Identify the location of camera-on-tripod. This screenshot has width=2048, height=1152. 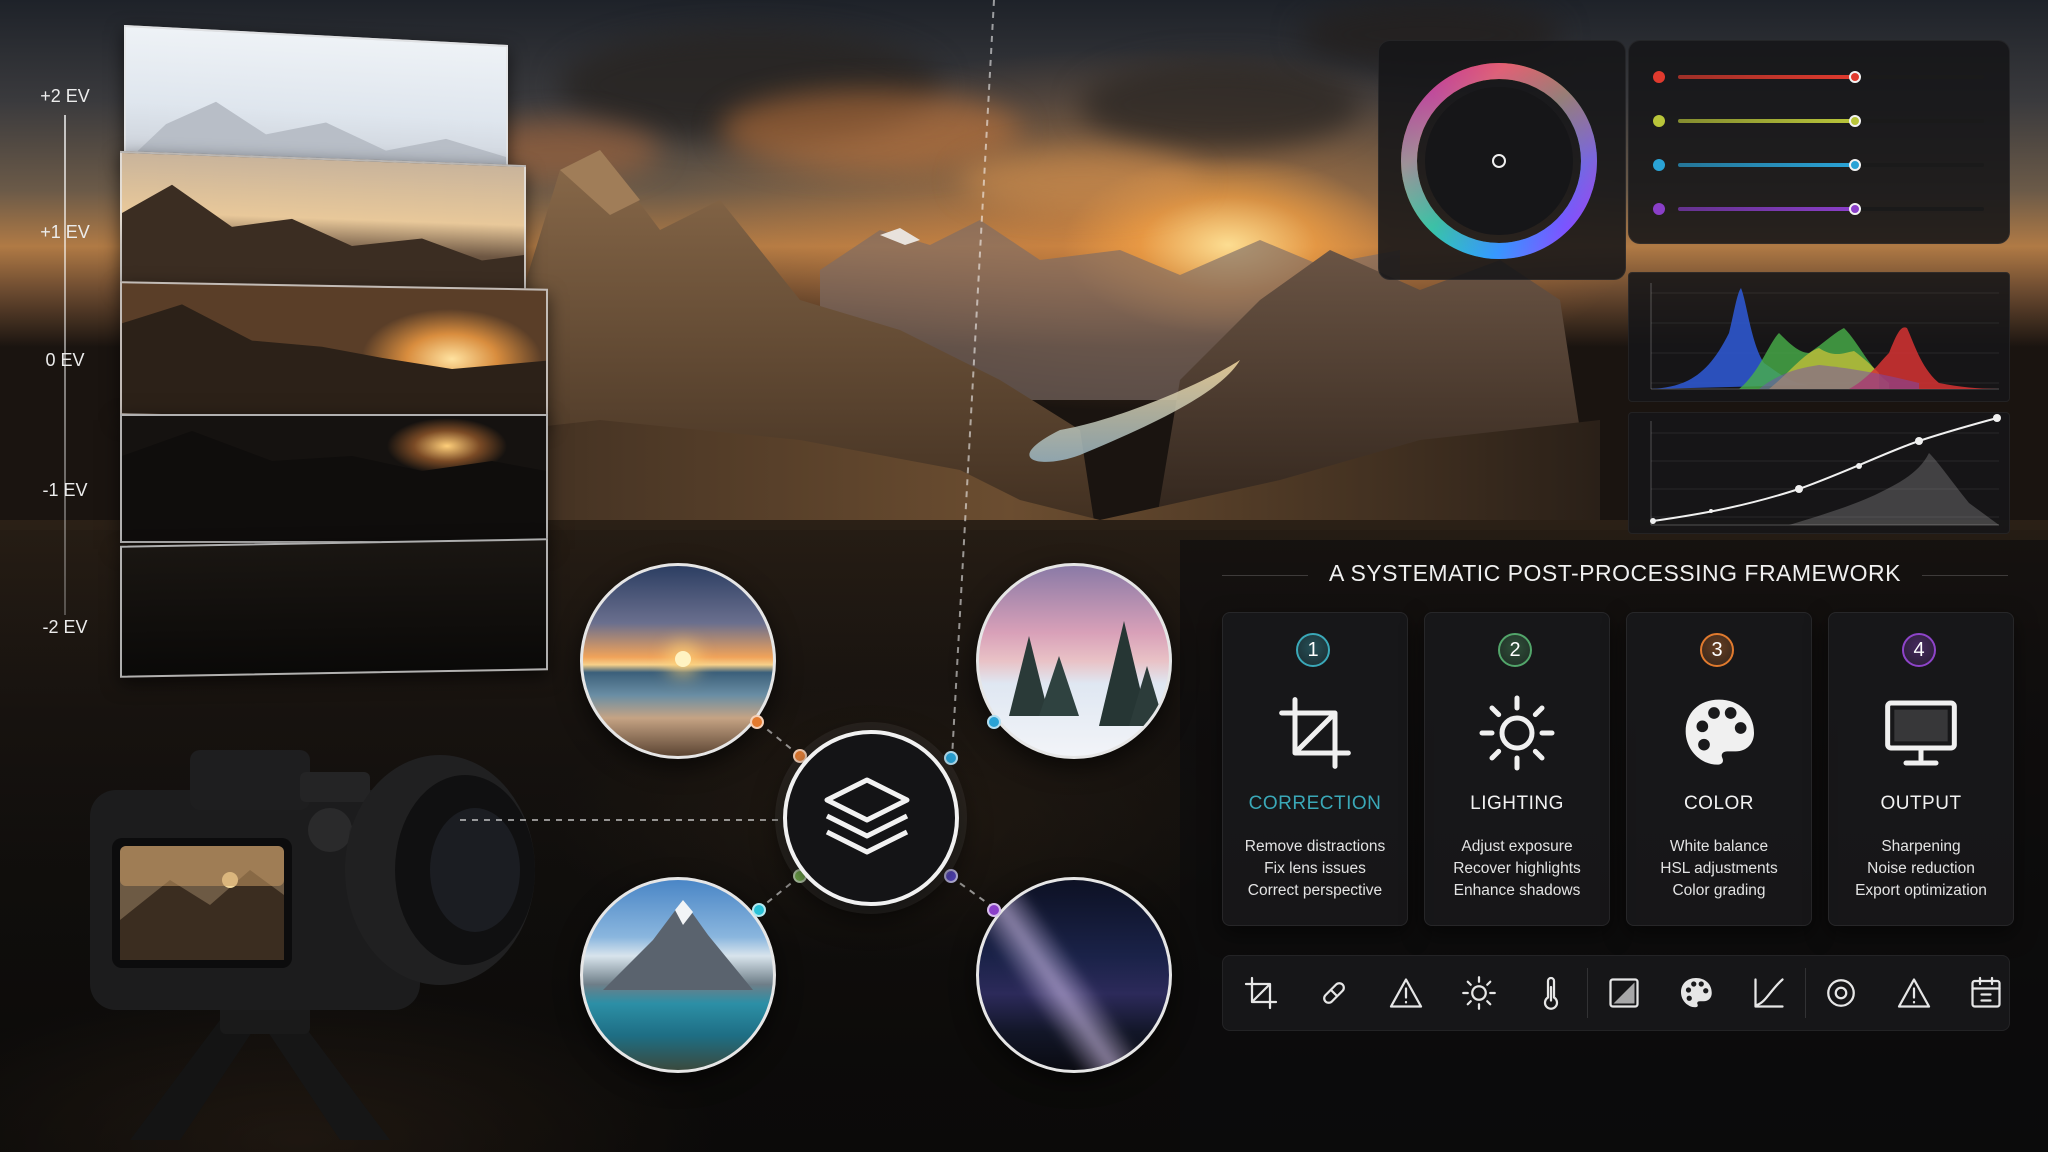
(312, 945).